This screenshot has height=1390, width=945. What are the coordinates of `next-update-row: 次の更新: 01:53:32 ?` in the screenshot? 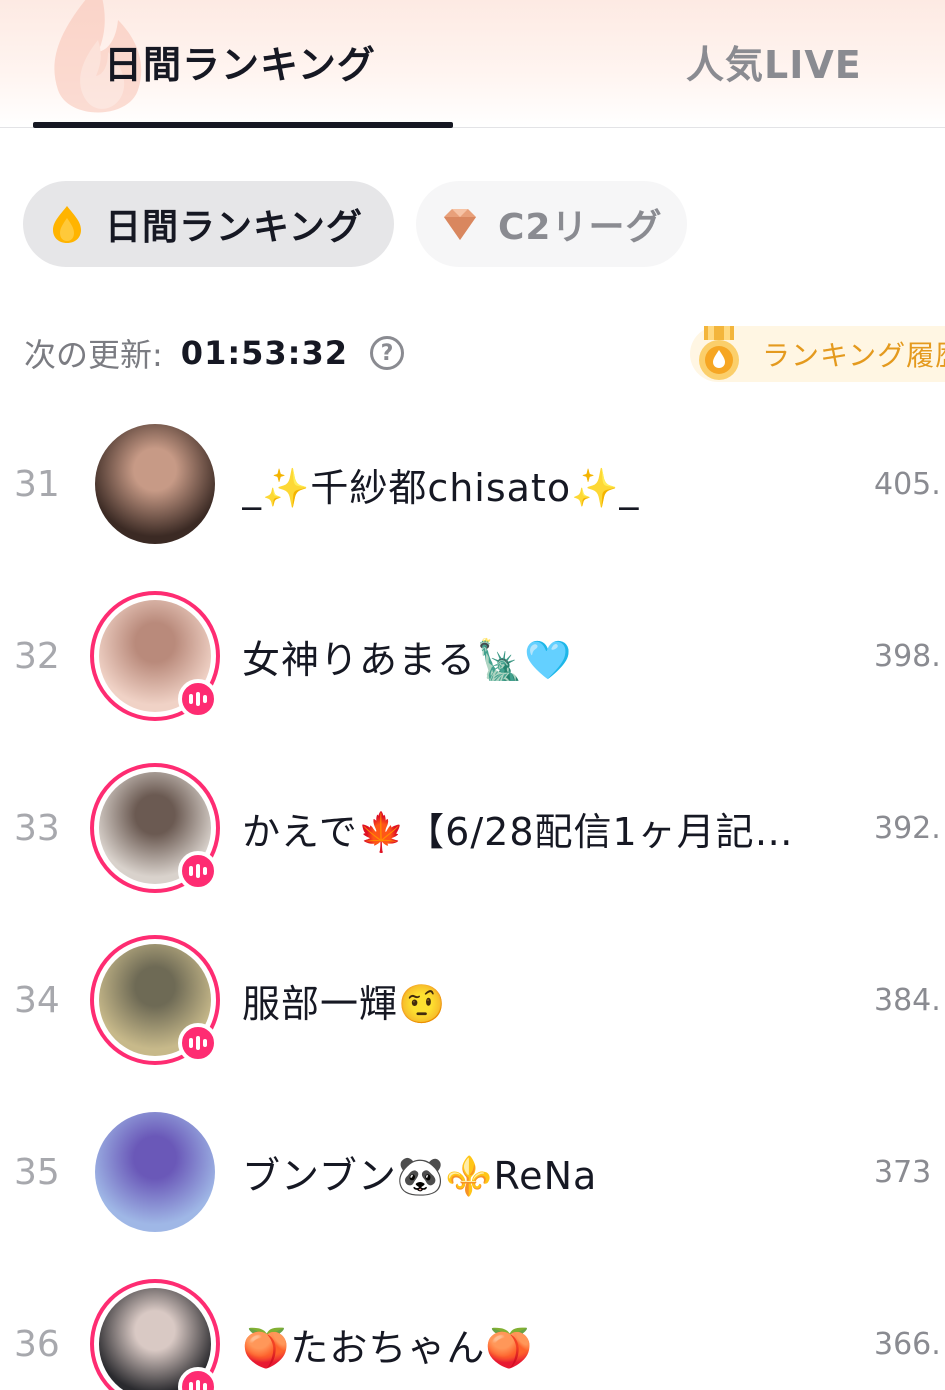 It's located at (214, 353).